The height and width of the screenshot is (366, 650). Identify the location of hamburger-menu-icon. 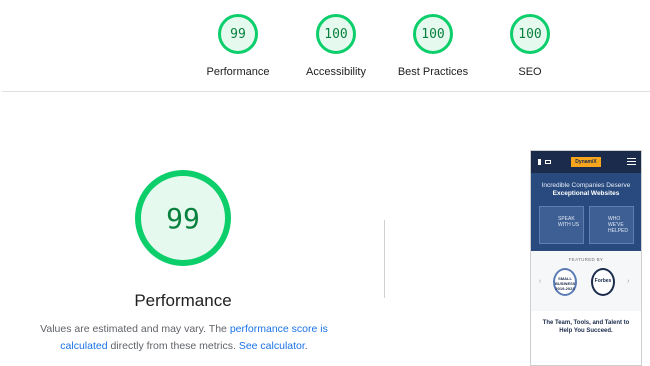
(631, 162).